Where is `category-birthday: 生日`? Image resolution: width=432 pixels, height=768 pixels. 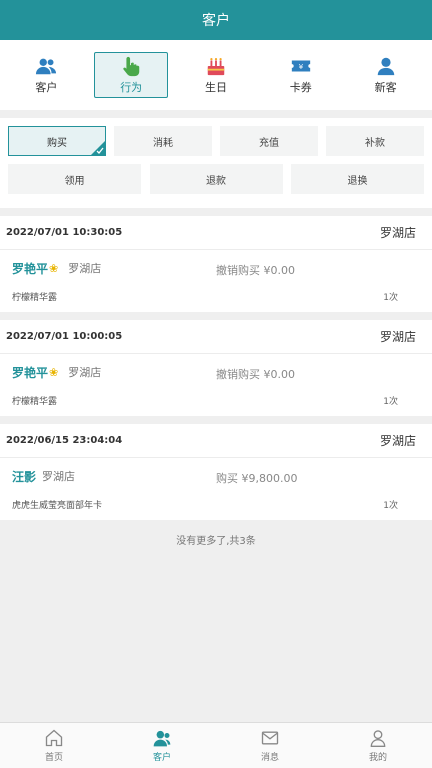
category-birthday: 生日 is located at coordinates (216, 75).